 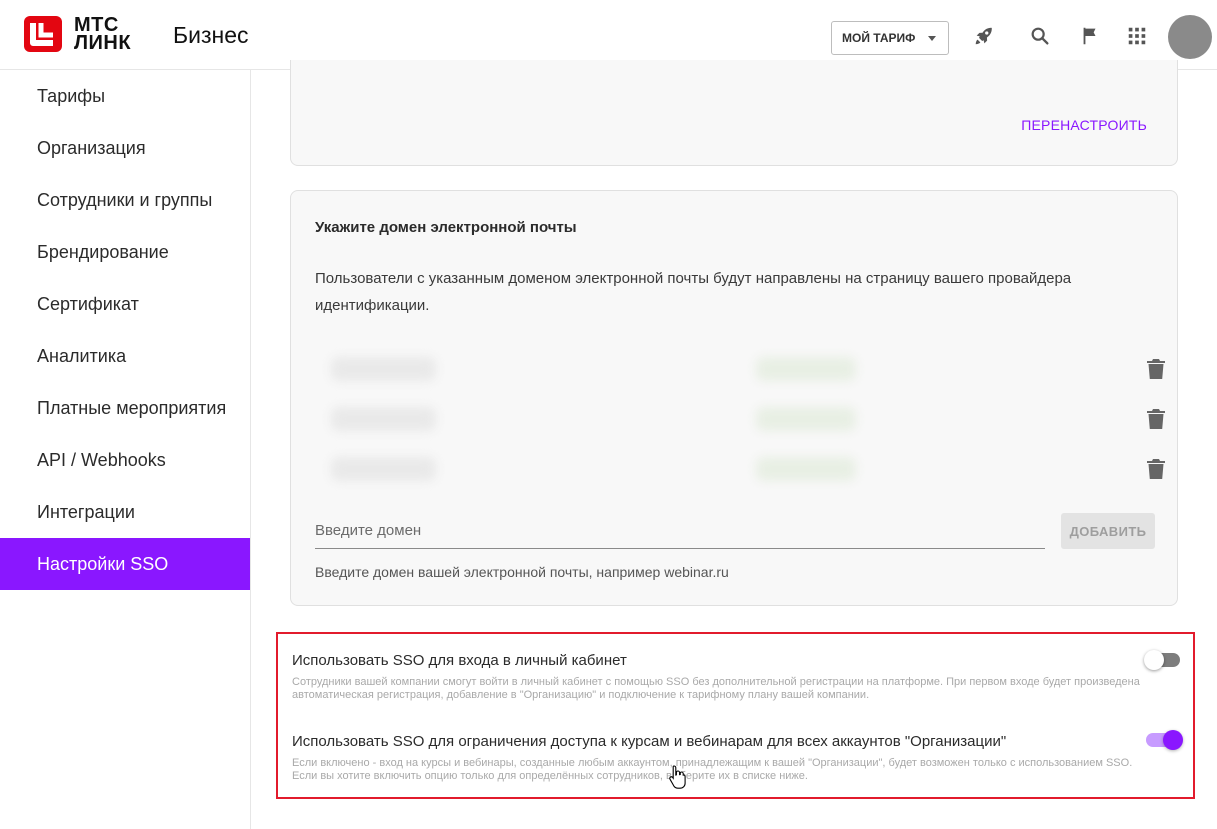 I want to click on product-name: Бизнес, so click(x=211, y=35).